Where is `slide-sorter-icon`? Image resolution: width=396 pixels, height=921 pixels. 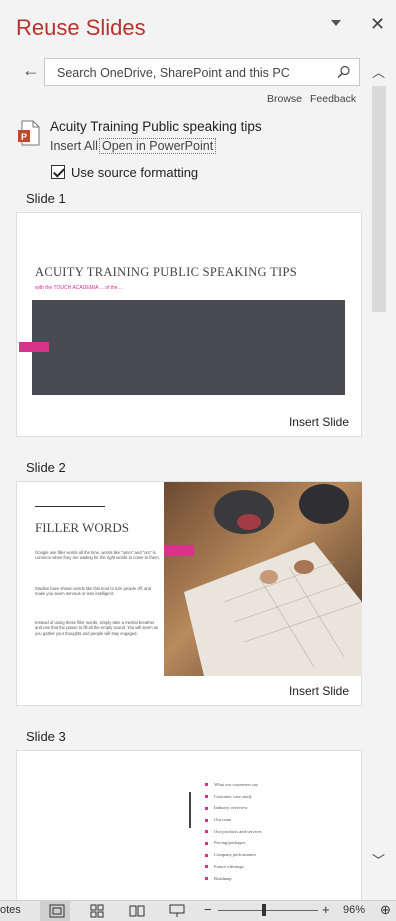 slide-sorter-icon is located at coordinates (97, 911).